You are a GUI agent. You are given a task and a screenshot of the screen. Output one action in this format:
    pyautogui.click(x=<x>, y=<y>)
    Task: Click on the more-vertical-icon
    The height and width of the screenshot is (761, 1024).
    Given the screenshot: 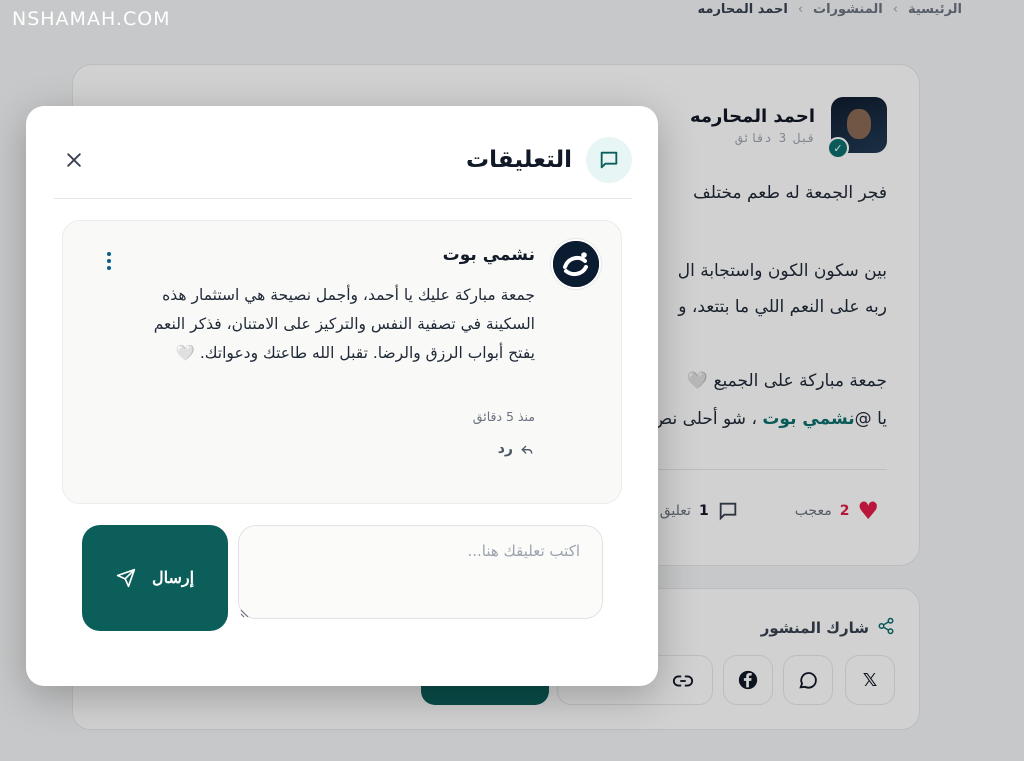 What is the action you would take?
    pyautogui.click(x=109, y=261)
    